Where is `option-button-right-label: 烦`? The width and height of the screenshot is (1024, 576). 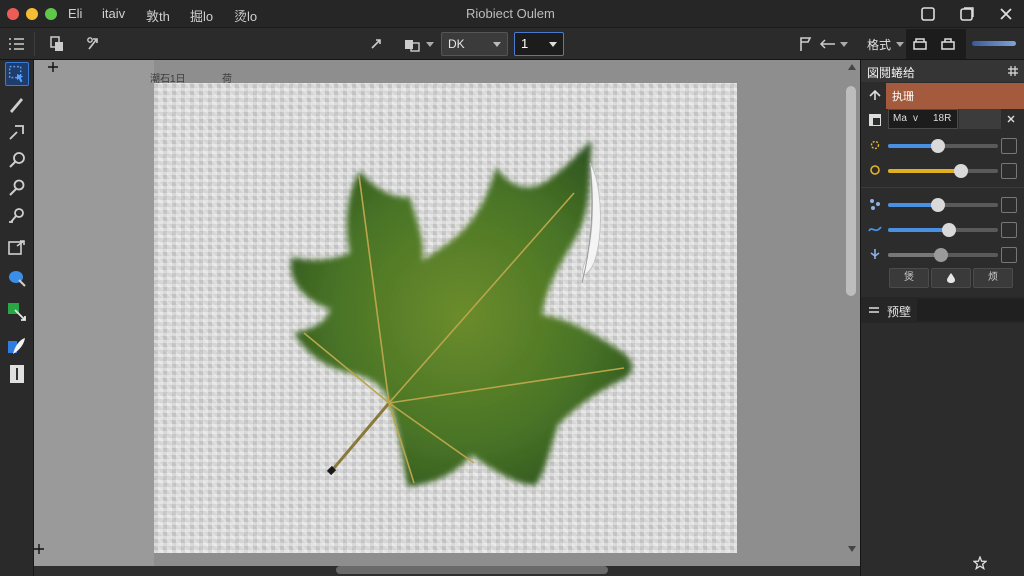
option-button-right-label: 烦 is located at coordinates (993, 277).